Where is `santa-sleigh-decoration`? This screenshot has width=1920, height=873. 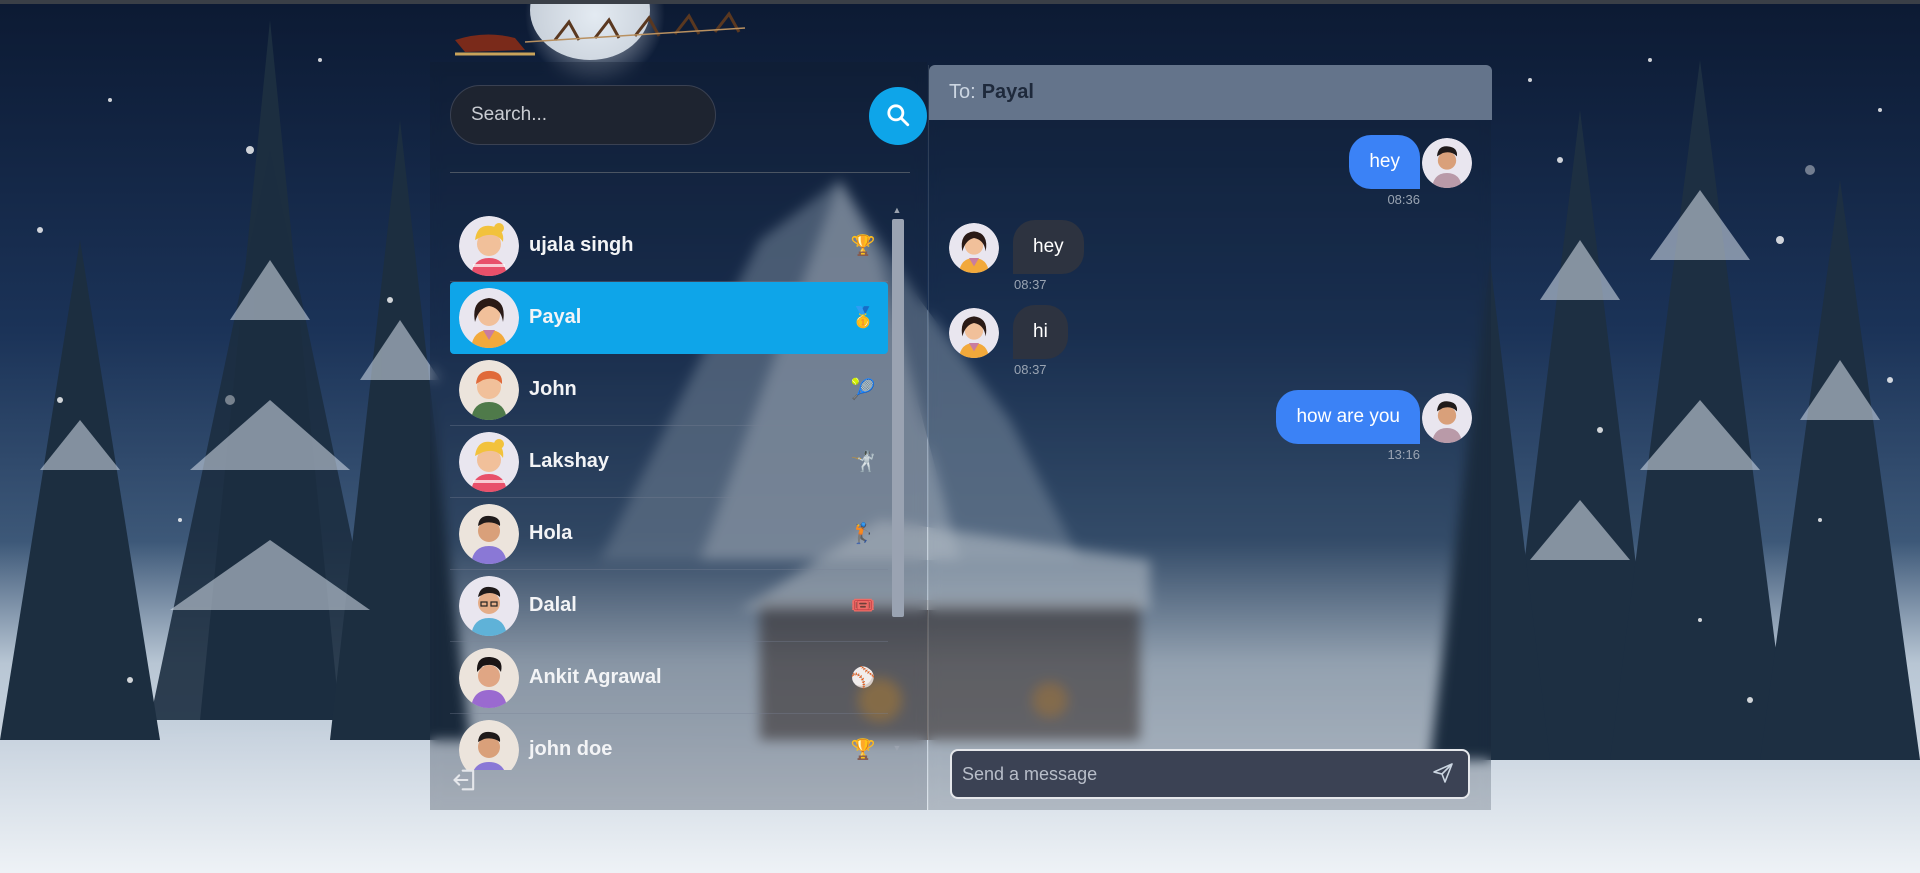
santa-sleigh-decoration is located at coordinates (600, 33).